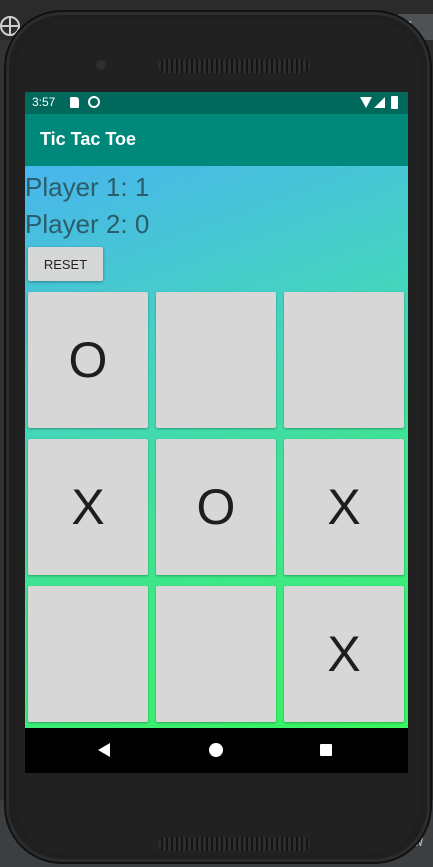  What do you see at coordinates (344, 654) in the screenshot?
I see `cell-r3c3: X` at bounding box center [344, 654].